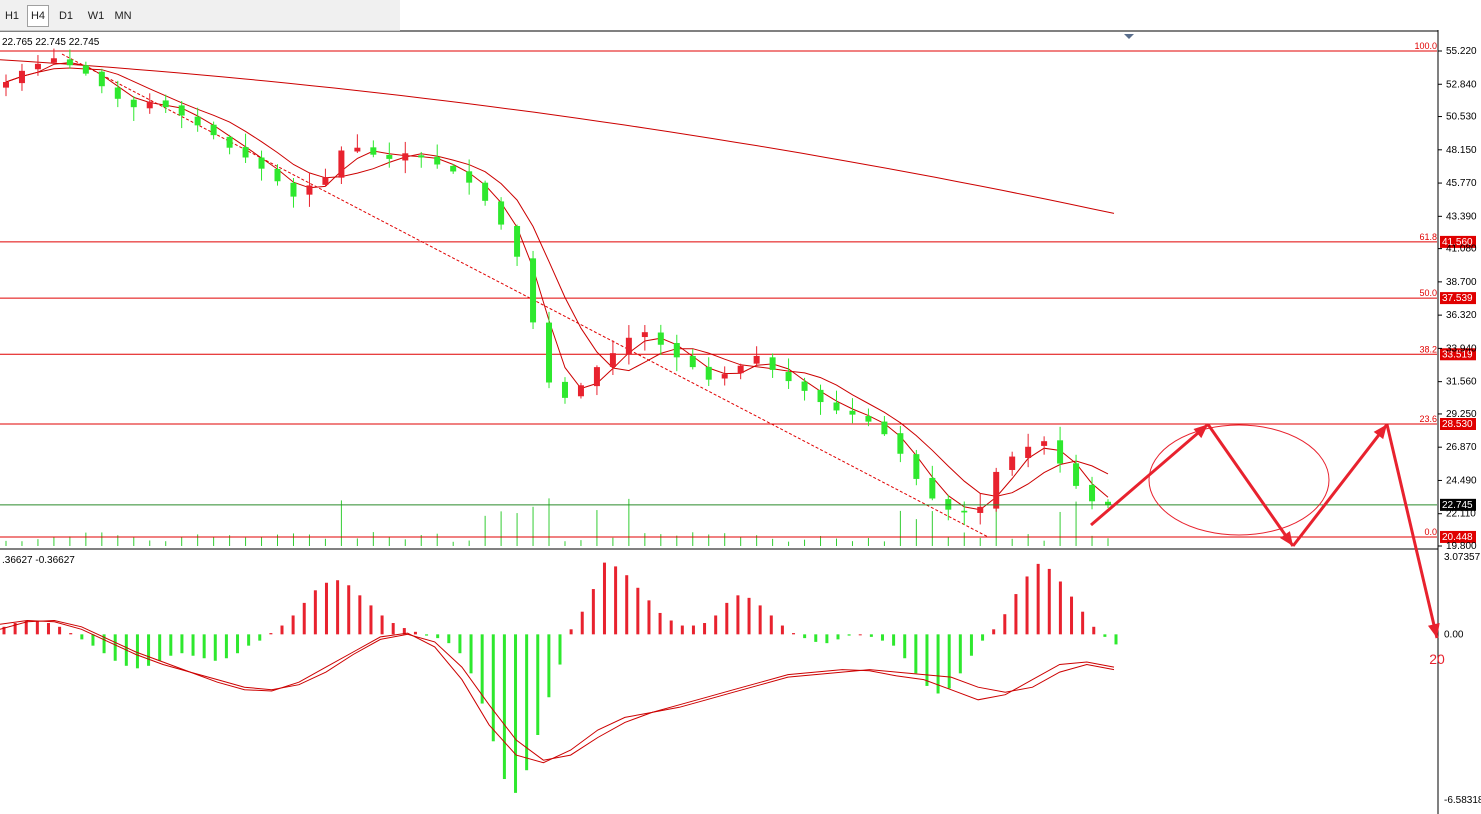  Describe the element at coordinates (12, 16) in the screenshot. I see `tf-h1-button: H1` at that location.